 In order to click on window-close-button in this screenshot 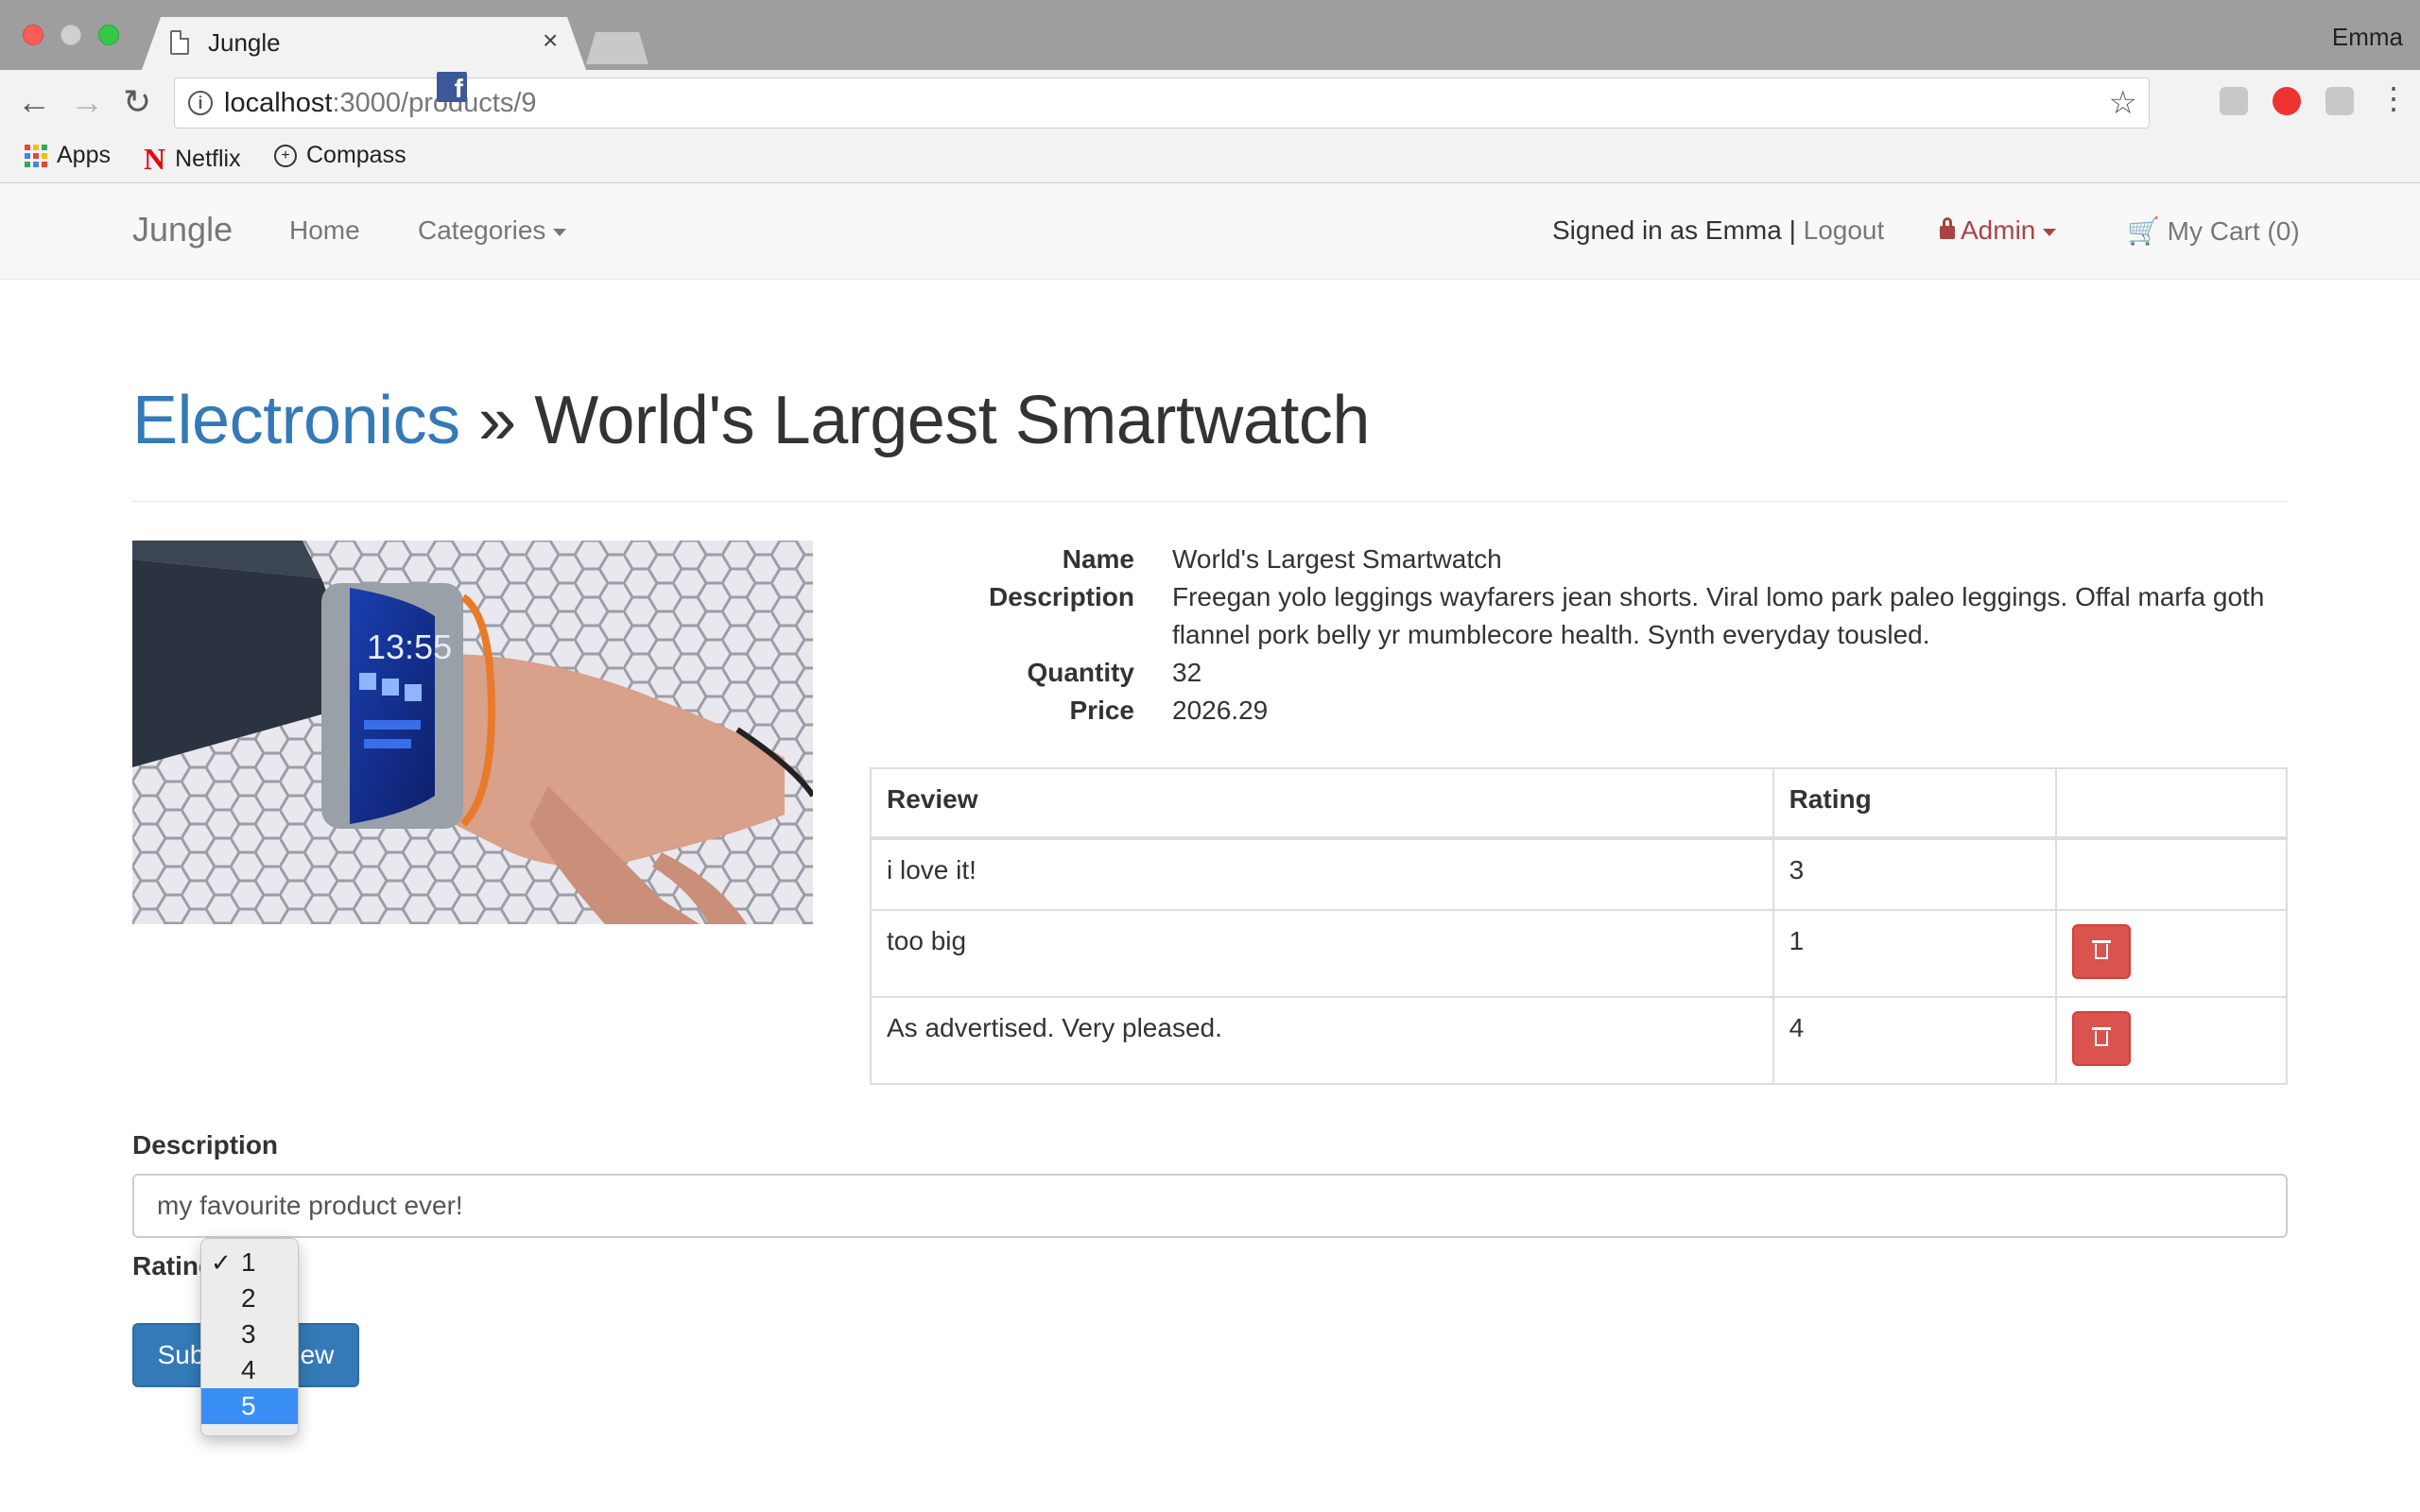, I will do `click(33, 35)`.